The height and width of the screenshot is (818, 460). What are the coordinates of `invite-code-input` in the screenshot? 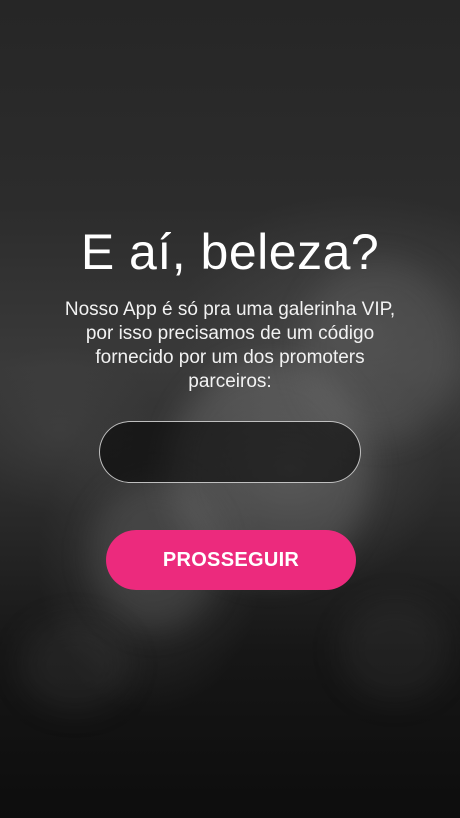 It's located at (230, 452).